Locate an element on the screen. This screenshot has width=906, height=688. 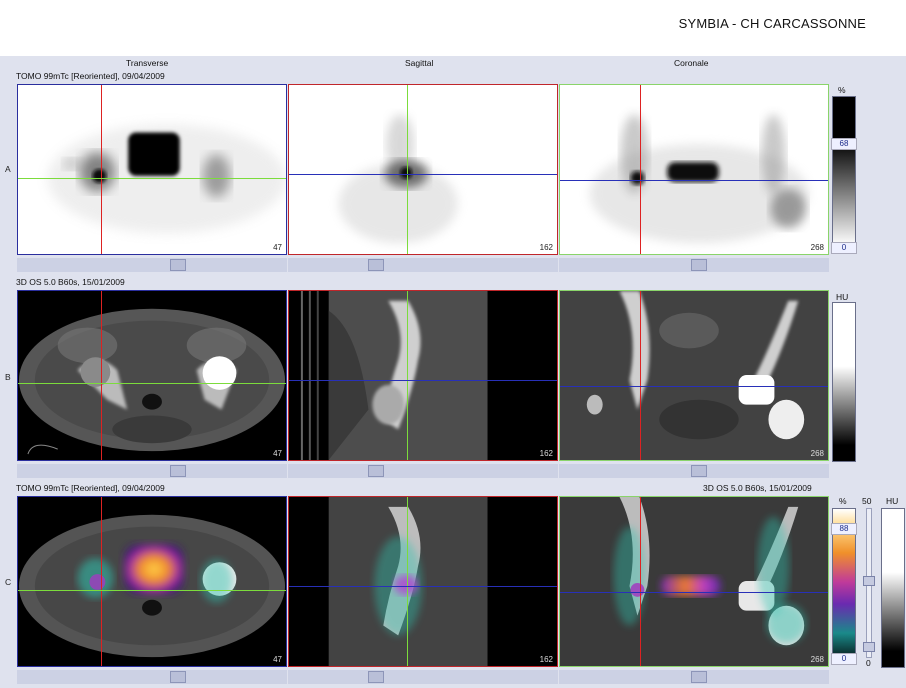
grayscale-bar-b is located at coordinates (844, 382).